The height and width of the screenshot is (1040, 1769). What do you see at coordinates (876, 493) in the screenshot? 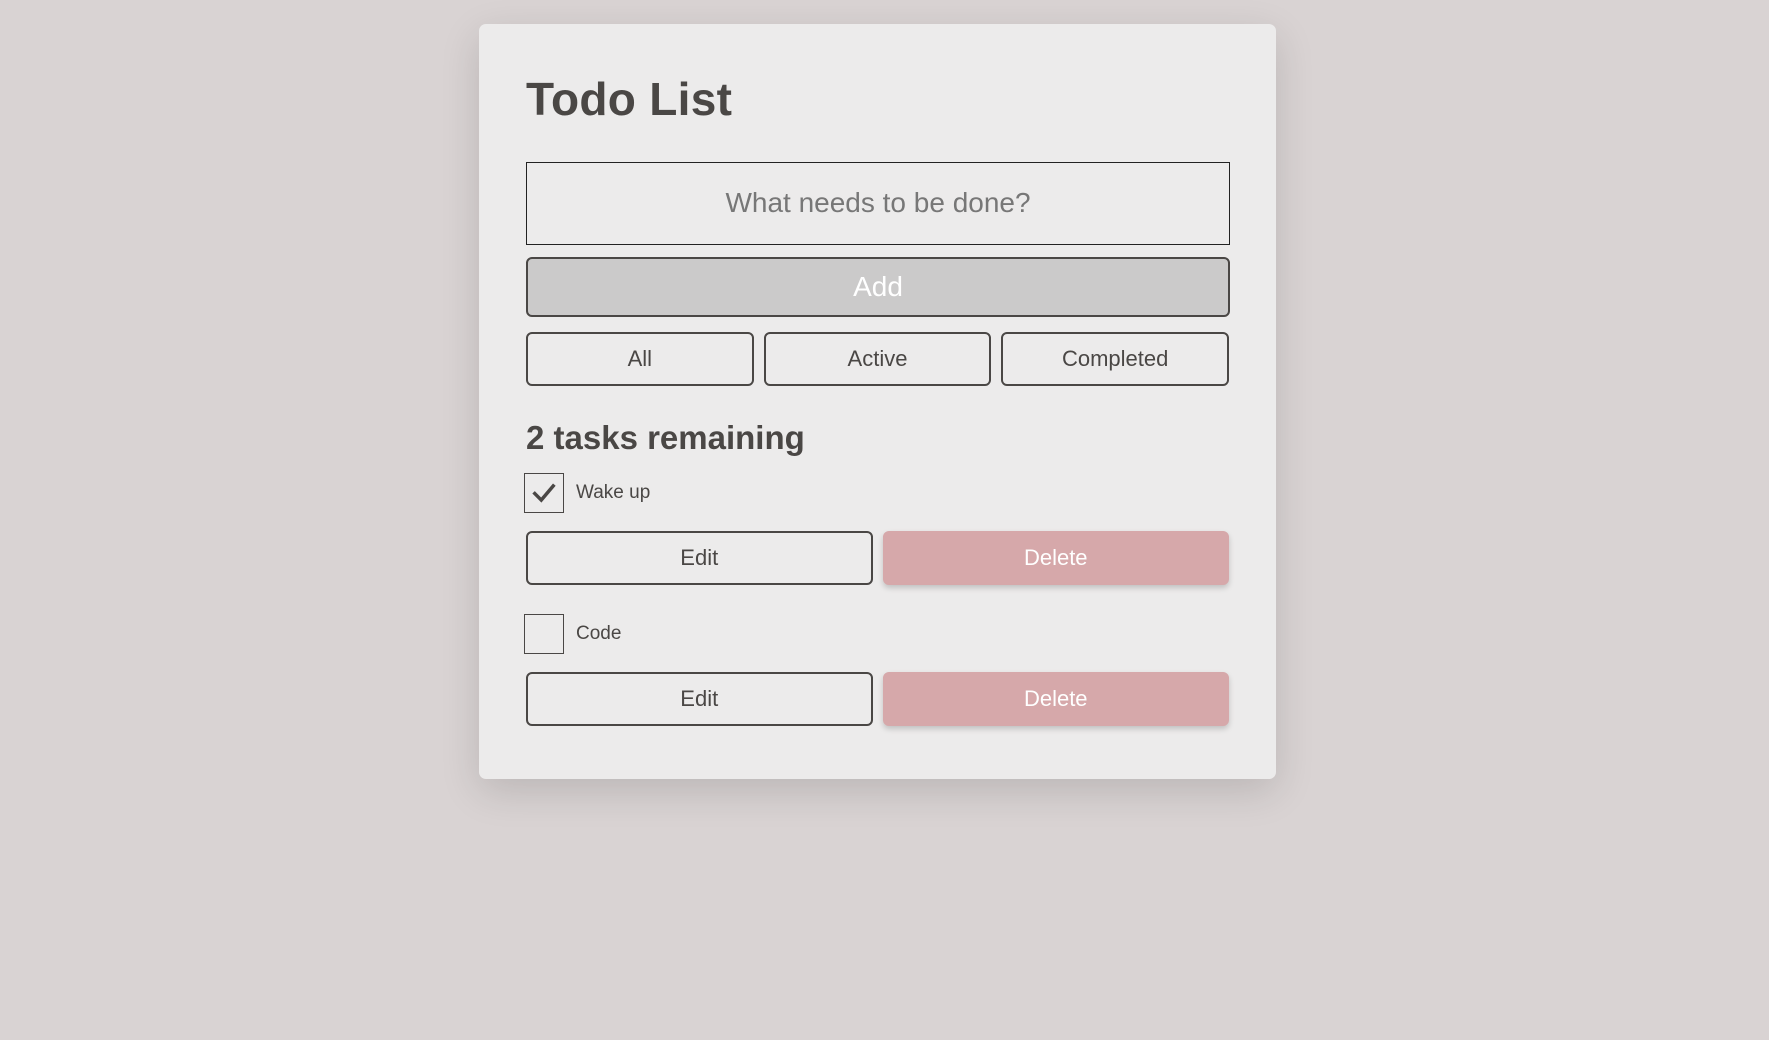
I see `todo-row: Wake up` at bounding box center [876, 493].